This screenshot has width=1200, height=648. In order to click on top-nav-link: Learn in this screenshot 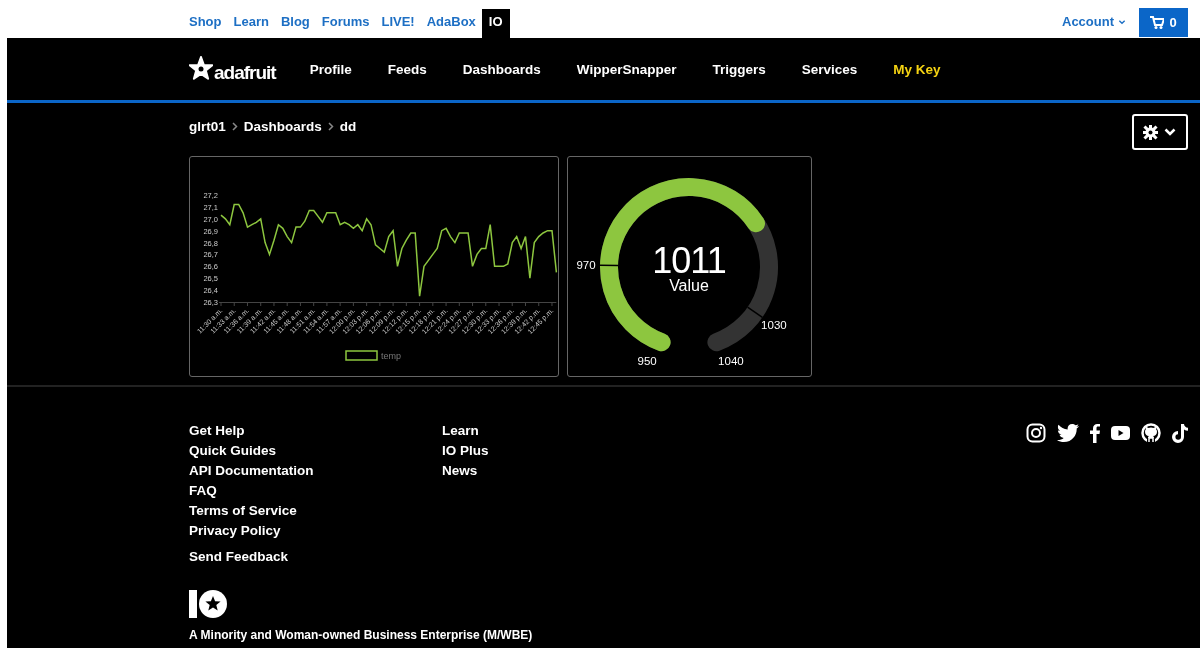, I will do `click(251, 23)`.